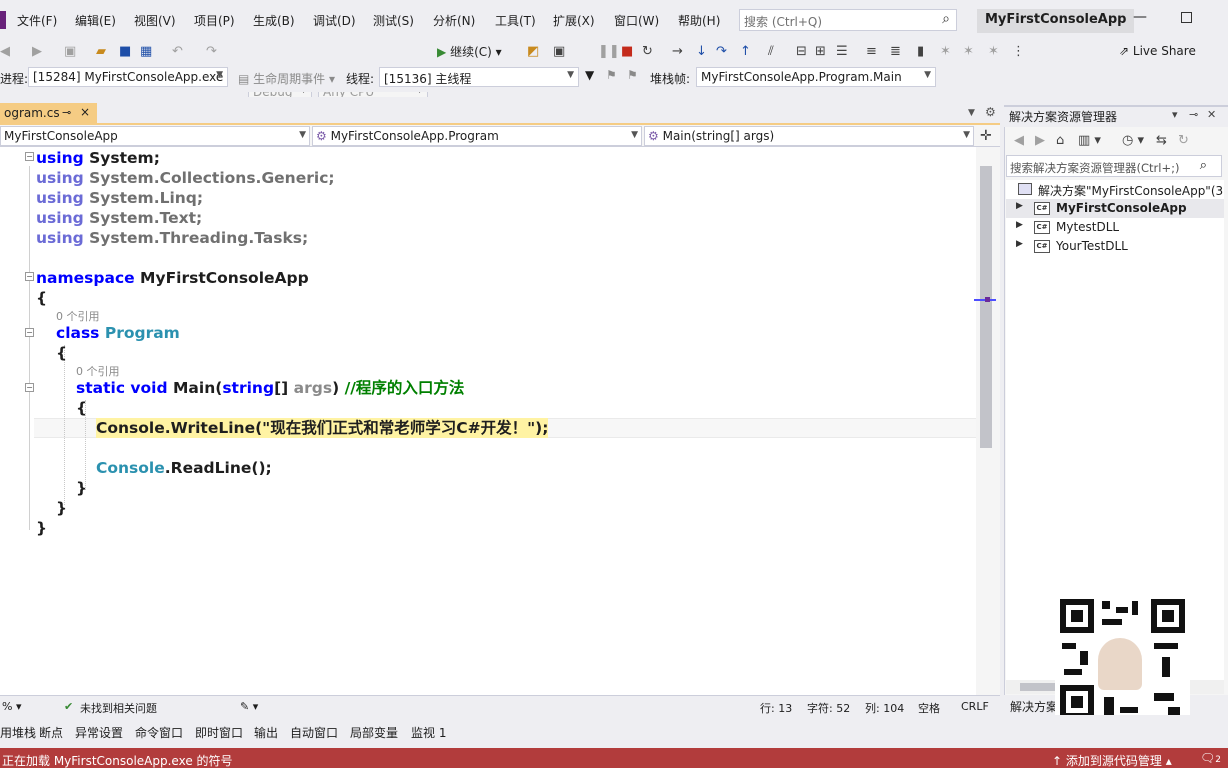 The image size is (1228, 768). Describe the element at coordinates (155, 20) in the screenshot. I see `menu-view: 视图(V)` at that location.